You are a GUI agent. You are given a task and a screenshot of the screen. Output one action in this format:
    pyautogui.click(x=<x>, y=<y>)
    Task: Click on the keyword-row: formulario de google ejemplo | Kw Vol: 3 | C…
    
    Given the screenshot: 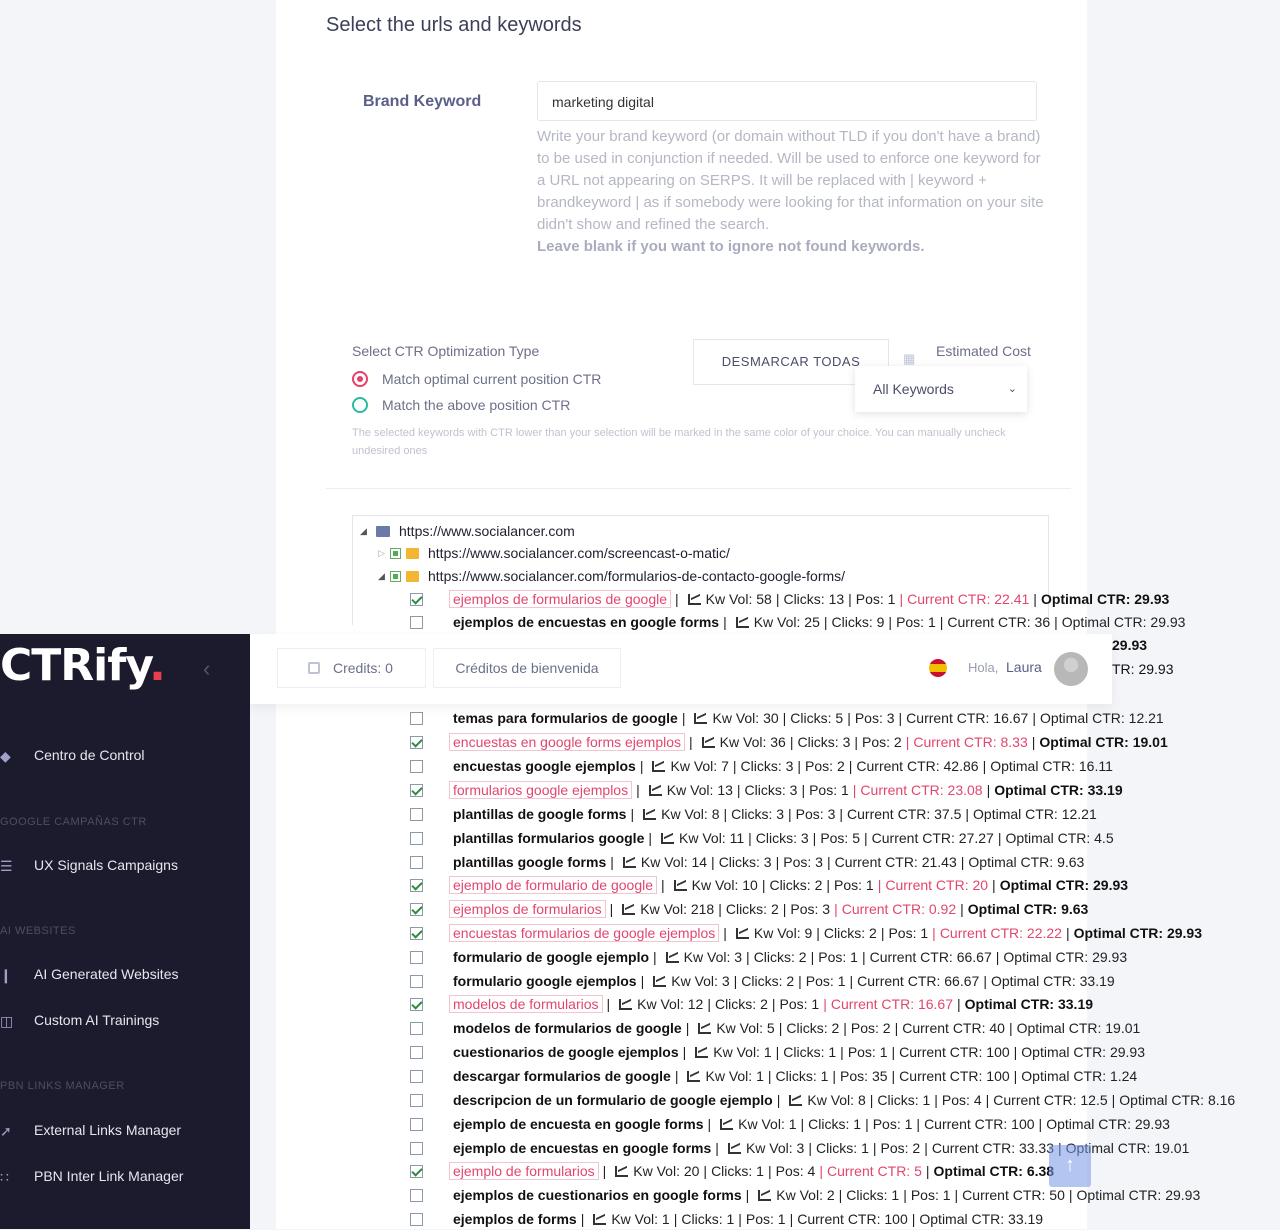 What is the action you would take?
    pyautogui.click(x=768, y=957)
    